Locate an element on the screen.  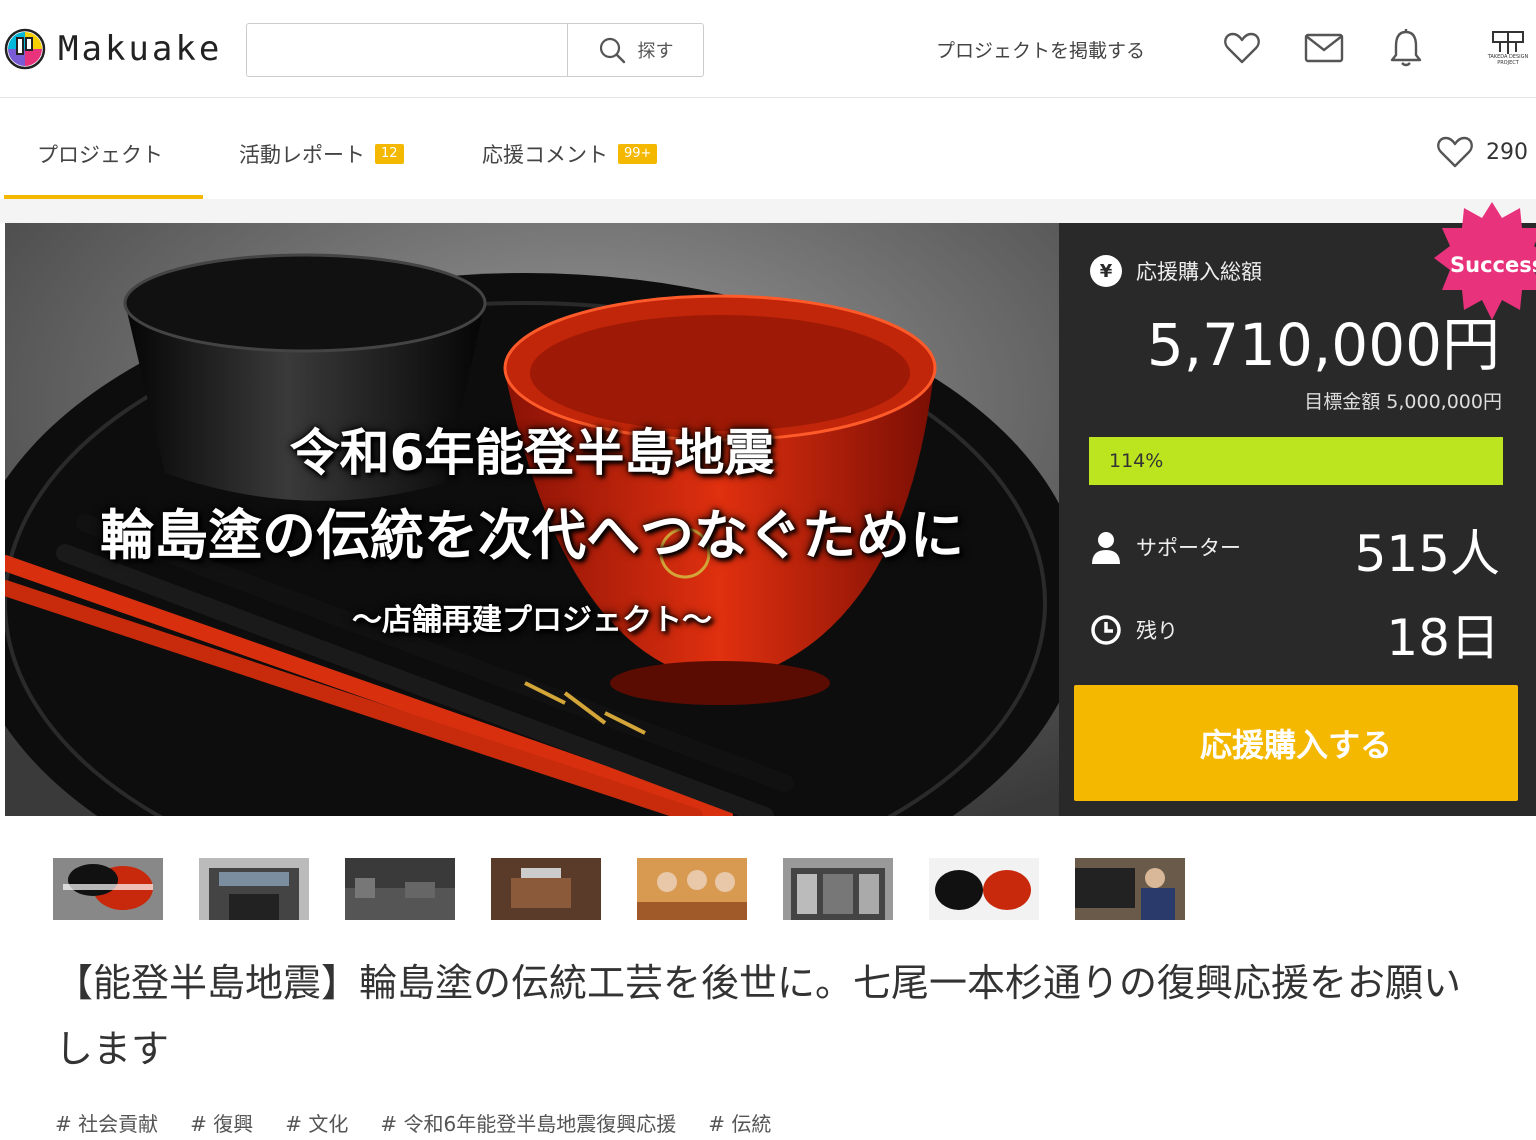
brand-logo-text: TAKEDA DESIGN PROJECT is located at coordinates (1508, 60).